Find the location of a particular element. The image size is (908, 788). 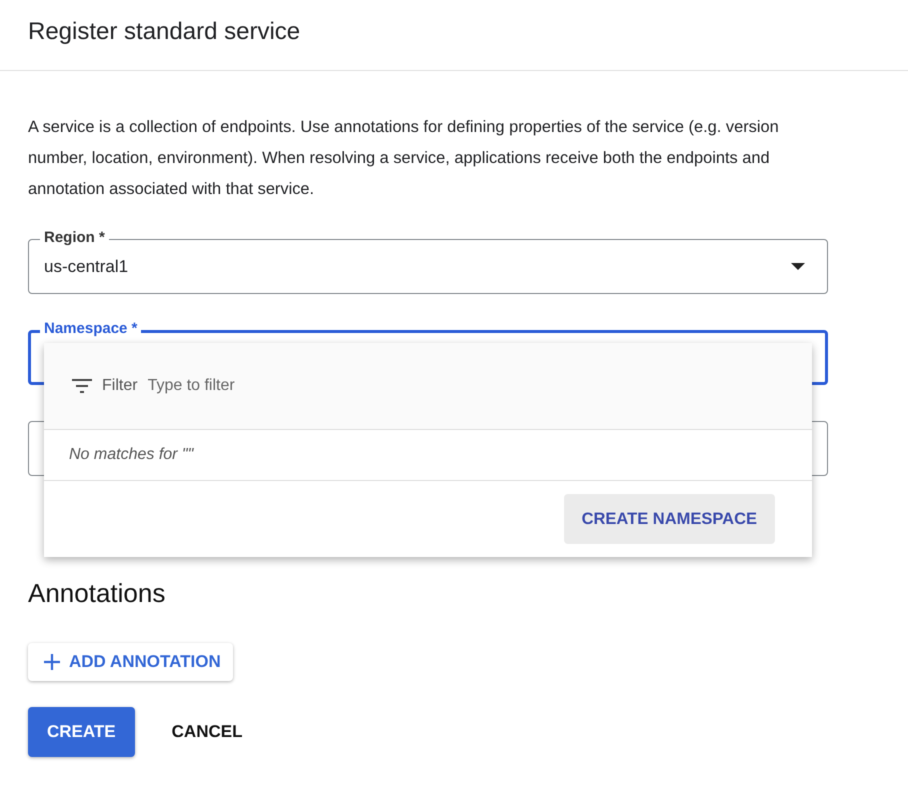

page-title: Register standard service is located at coordinates (164, 32).